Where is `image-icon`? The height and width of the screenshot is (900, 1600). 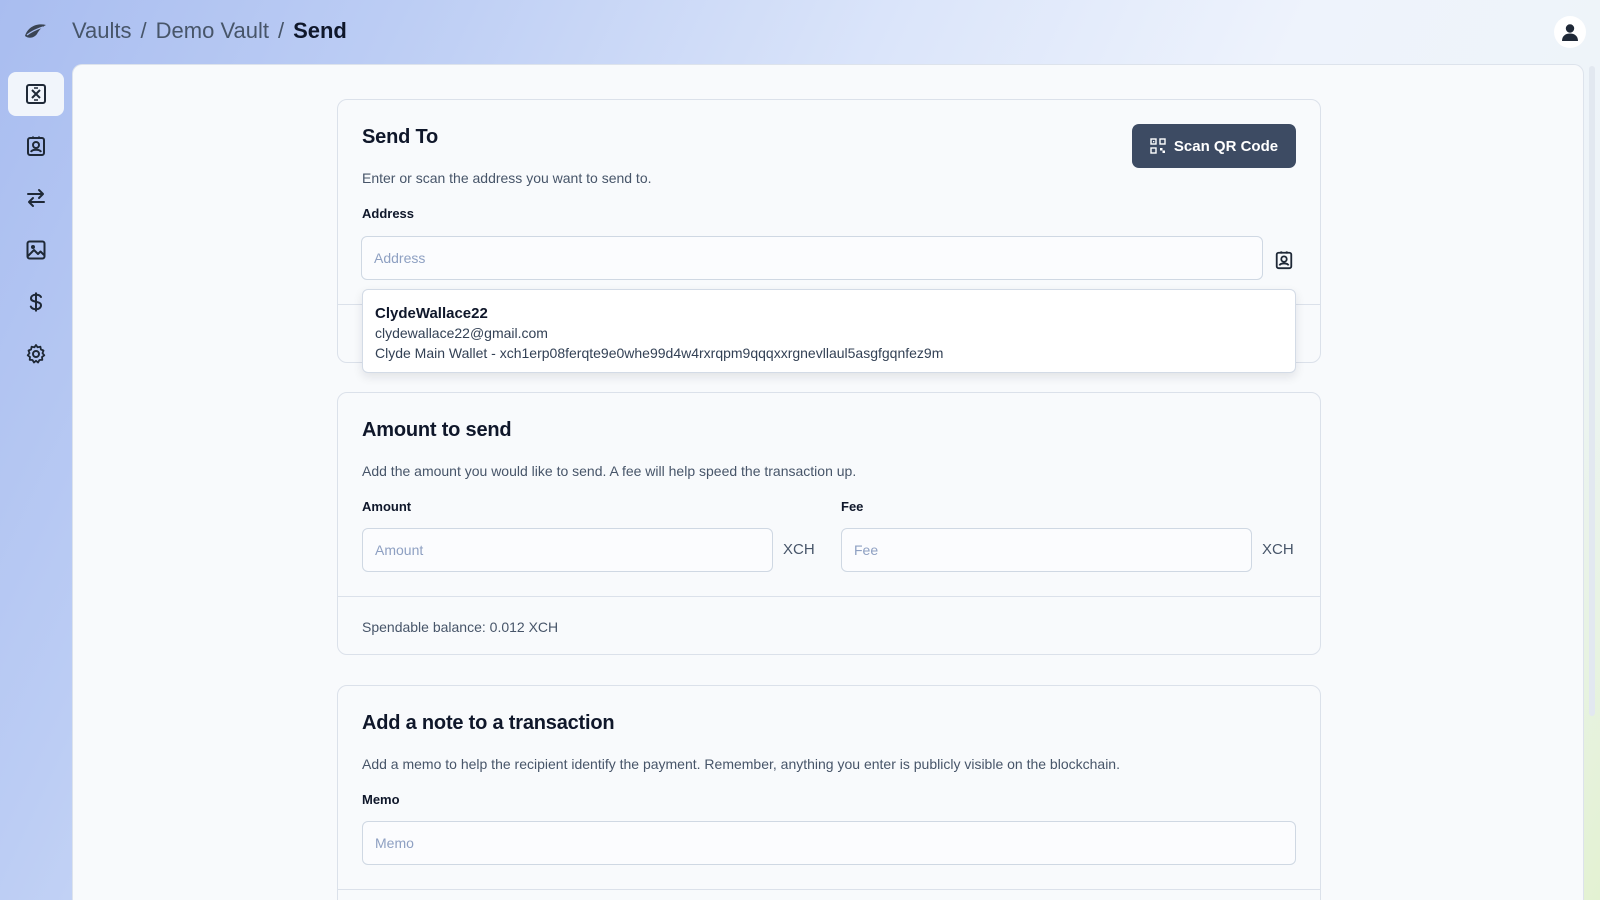 image-icon is located at coordinates (36, 250).